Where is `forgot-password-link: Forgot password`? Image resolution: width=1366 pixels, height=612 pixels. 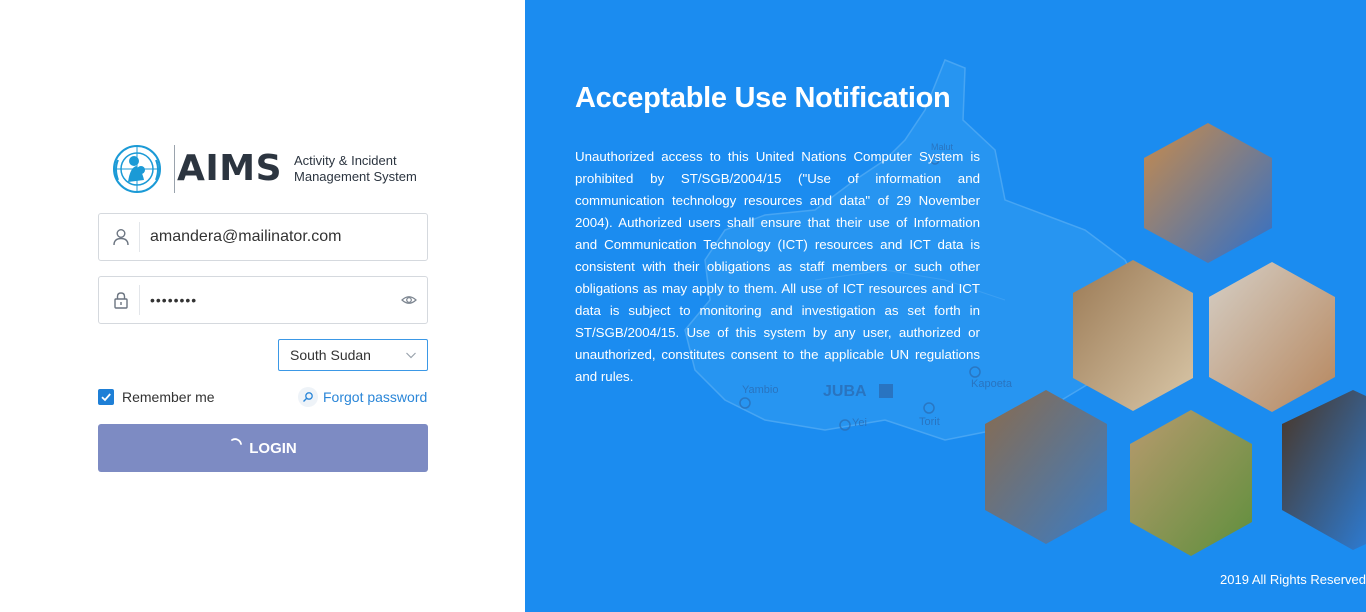 forgot-password-link: Forgot password is located at coordinates (362, 397).